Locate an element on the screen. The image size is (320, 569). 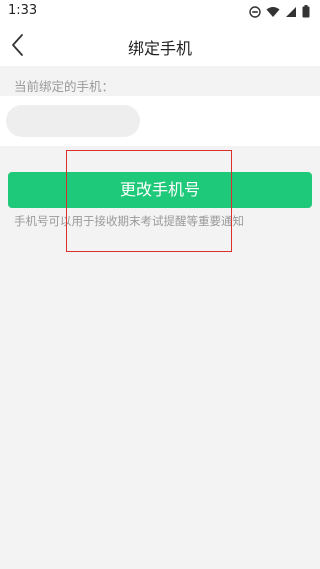
wifi-icon is located at coordinates (273, 12).